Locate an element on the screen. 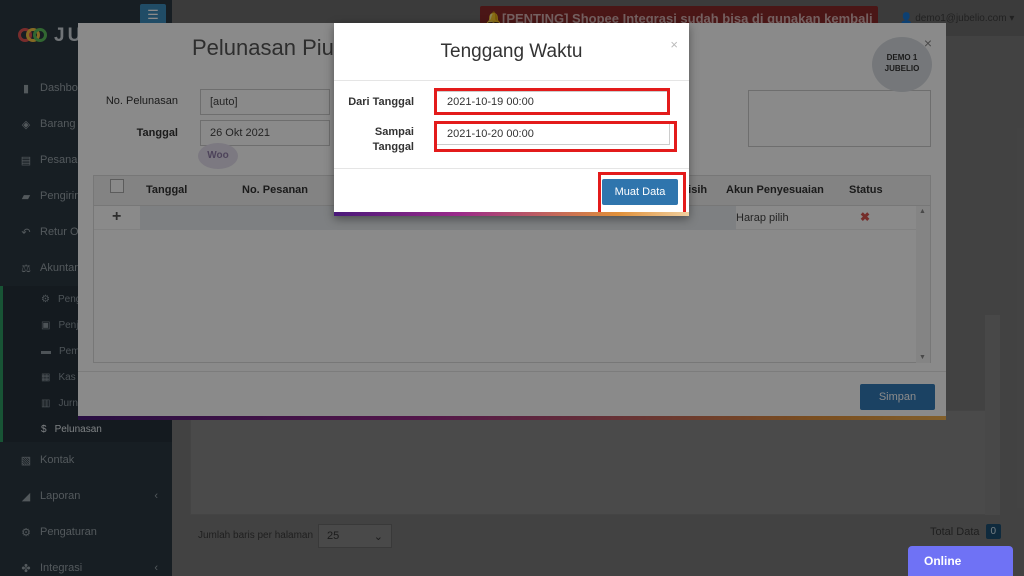 The height and width of the screenshot is (576, 1024). dari-tanggal-label: Dari Tanggal is located at coordinates (381, 102).